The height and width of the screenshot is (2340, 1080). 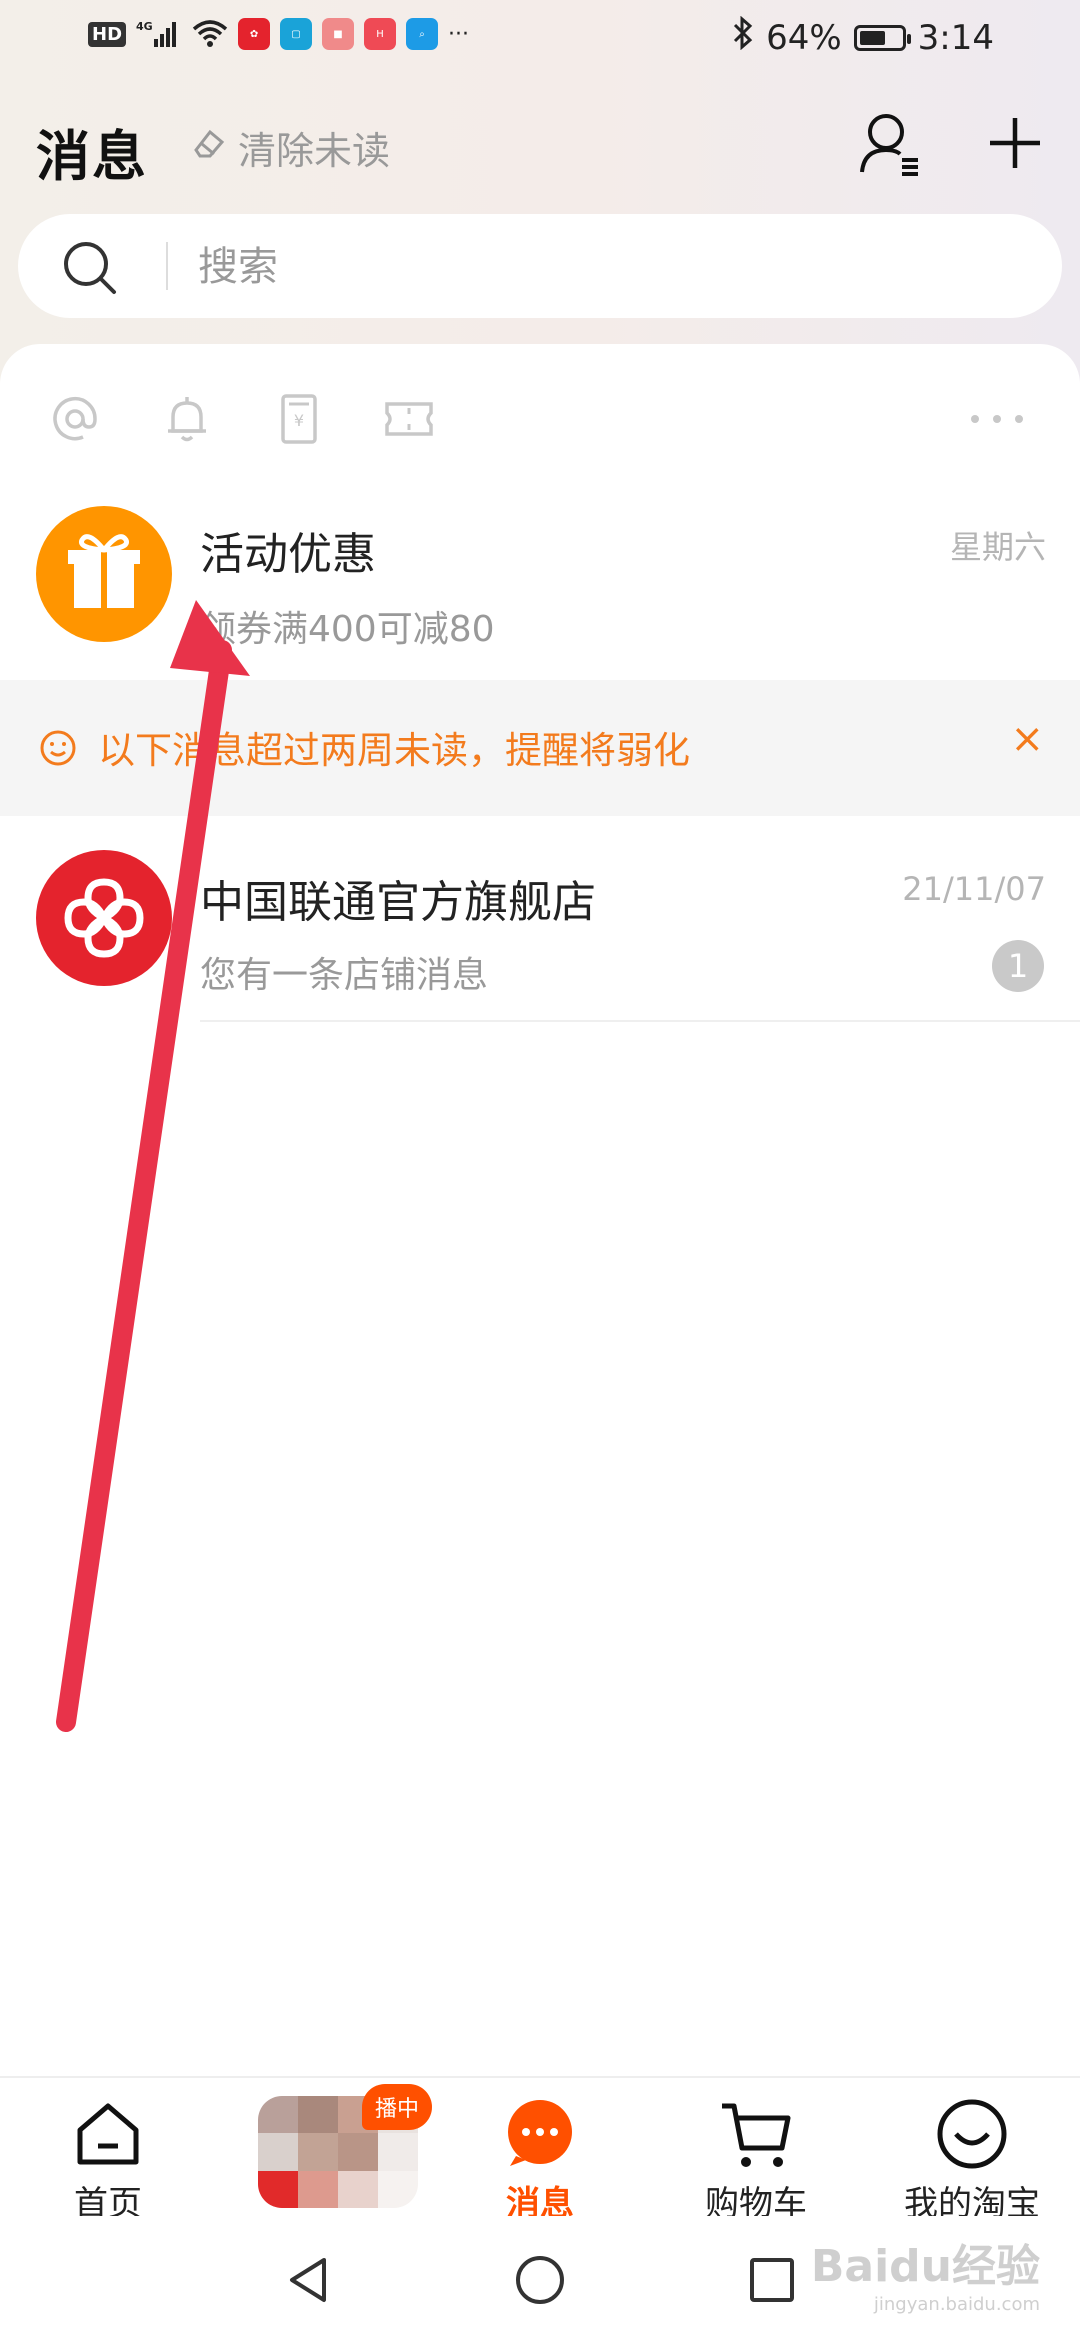 I want to click on watermark-text: Baidu经验, so click(x=925, y=2266).